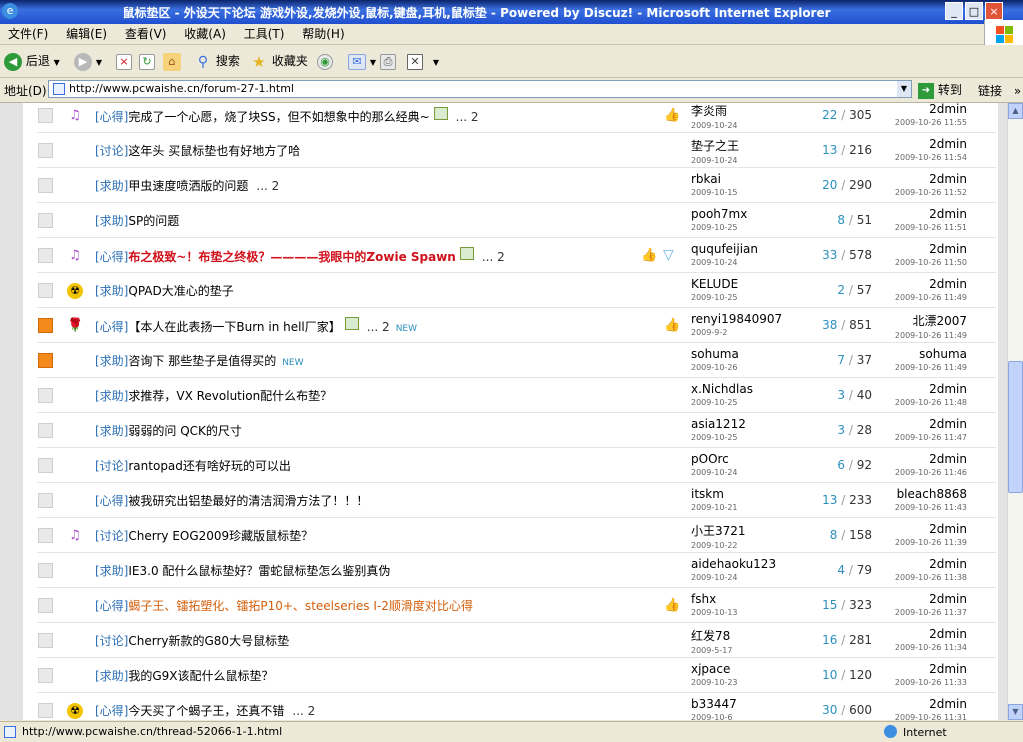 The width and height of the screenshot is (1023, 742). What do you see at coordinates (85, 33) in the screenshot?
I see `menu-edit: 编辑(E)` at bounding box center [85, 33].